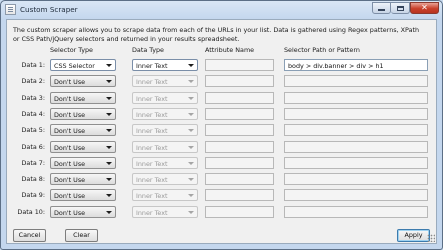 Image resolution: width=443 pixels, height=250 pixels. Describe the element at coordinates (33, 130) in the screenshot. I see `row-label: Data 5:` at that location.